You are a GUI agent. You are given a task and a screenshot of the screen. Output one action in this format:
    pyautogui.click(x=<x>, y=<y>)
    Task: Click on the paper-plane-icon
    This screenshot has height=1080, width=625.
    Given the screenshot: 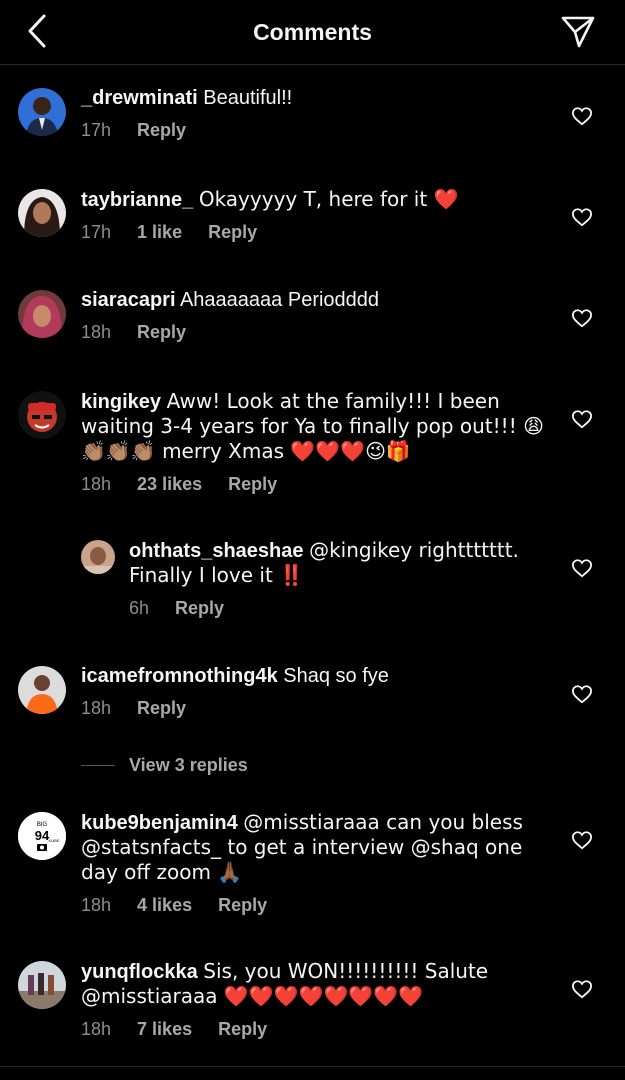 What is the action you would take?
    pyautogui.click(x=578, y=32)
    